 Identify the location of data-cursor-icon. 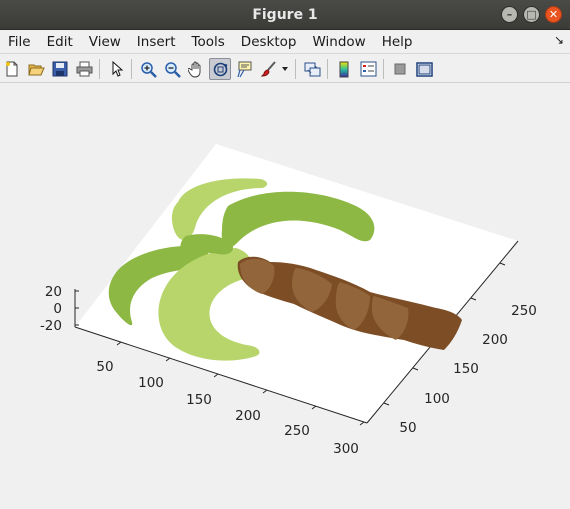
(244, 69).